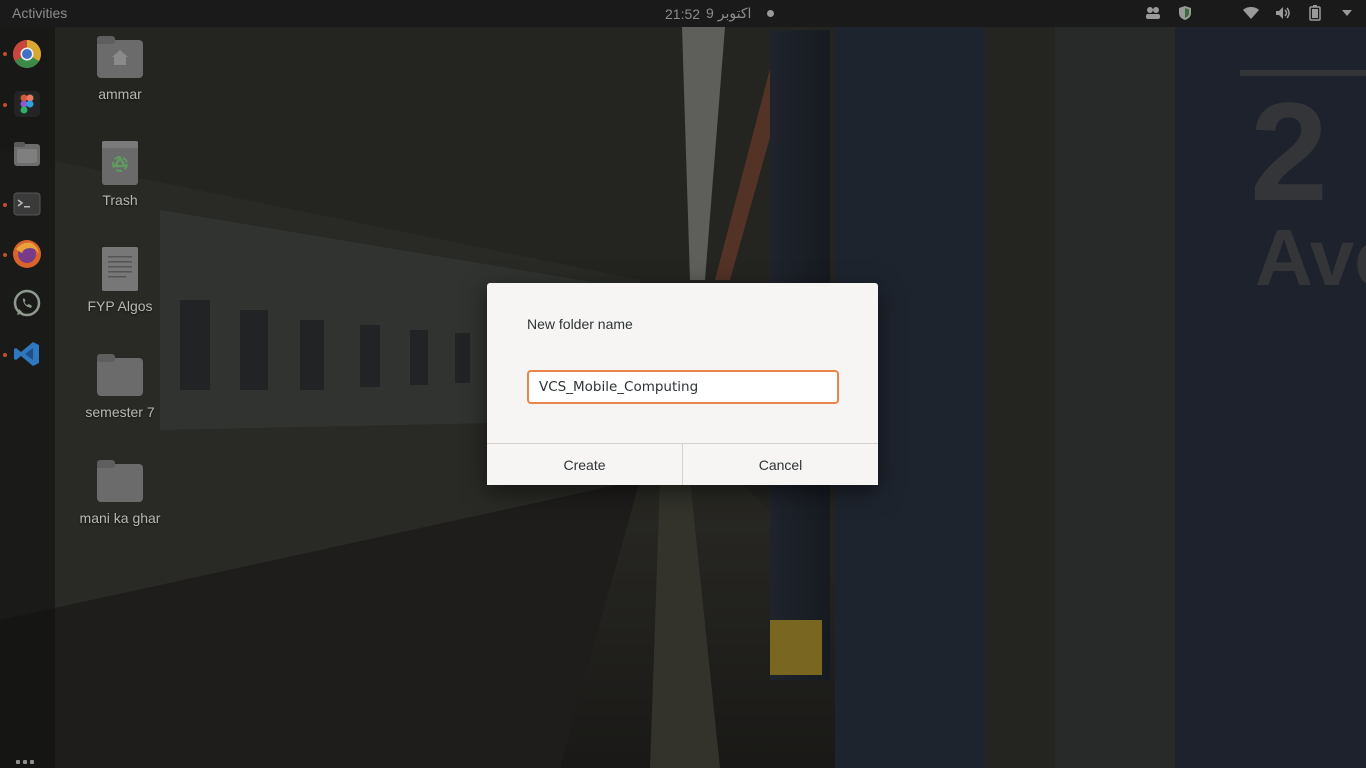 Image resolution: width=1366 pixels, height=768 pixels. I want to click on trash-icon, so click(120, 163).